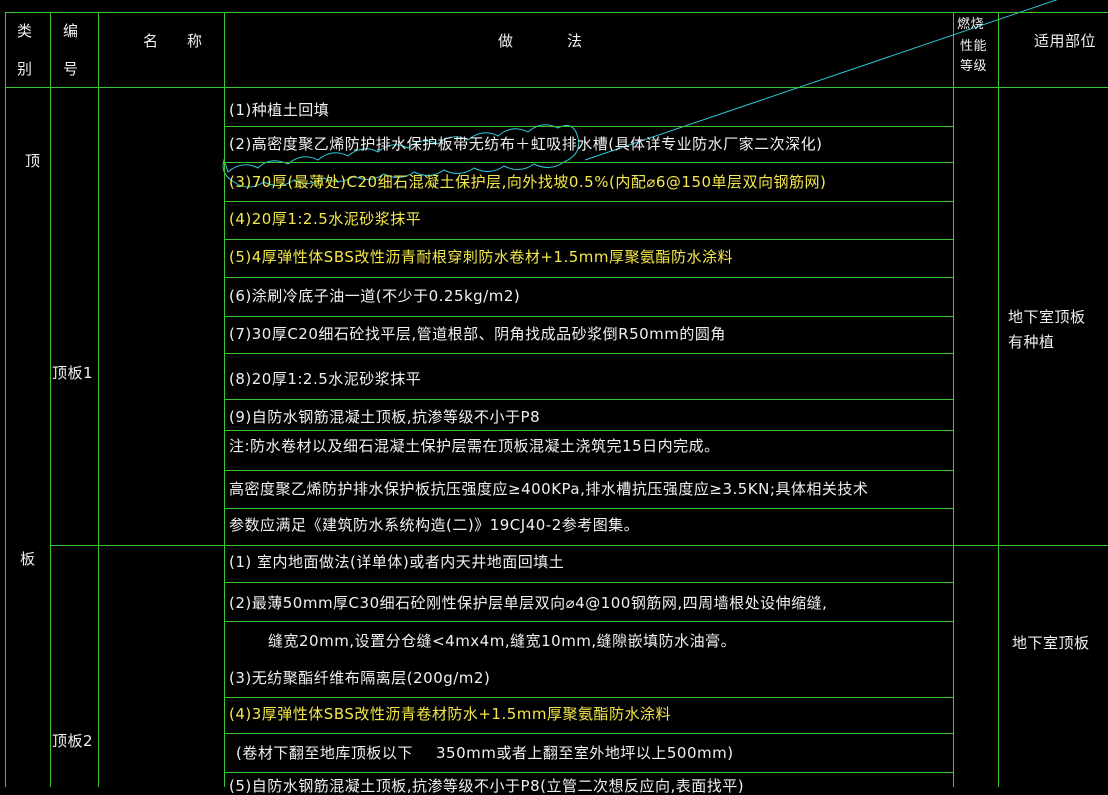 The image size is (1108, 795). Describe the element at coordinates (1031, 342) in the screenshot. I see `board1-location-2: 有种植` at that location.